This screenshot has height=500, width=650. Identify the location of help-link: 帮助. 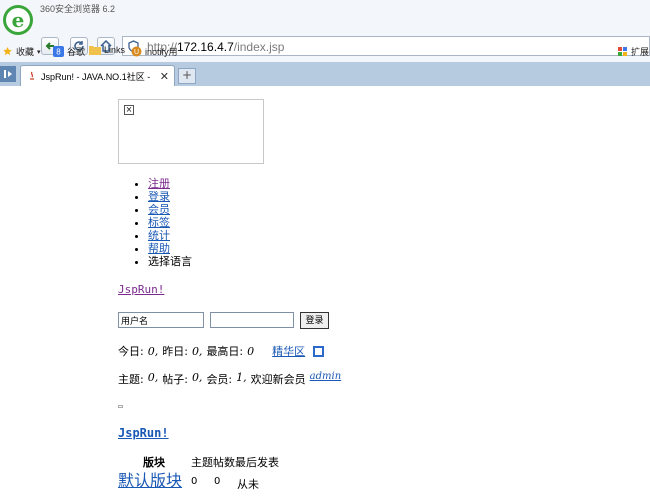
(159, 248).